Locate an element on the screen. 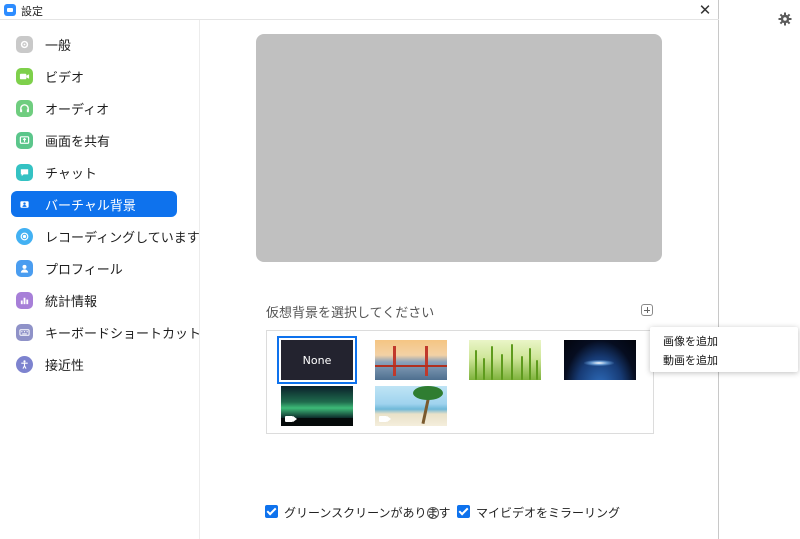  add-background-menu: 画像を追加 動画を追加 is located at coordinates (724, 349).